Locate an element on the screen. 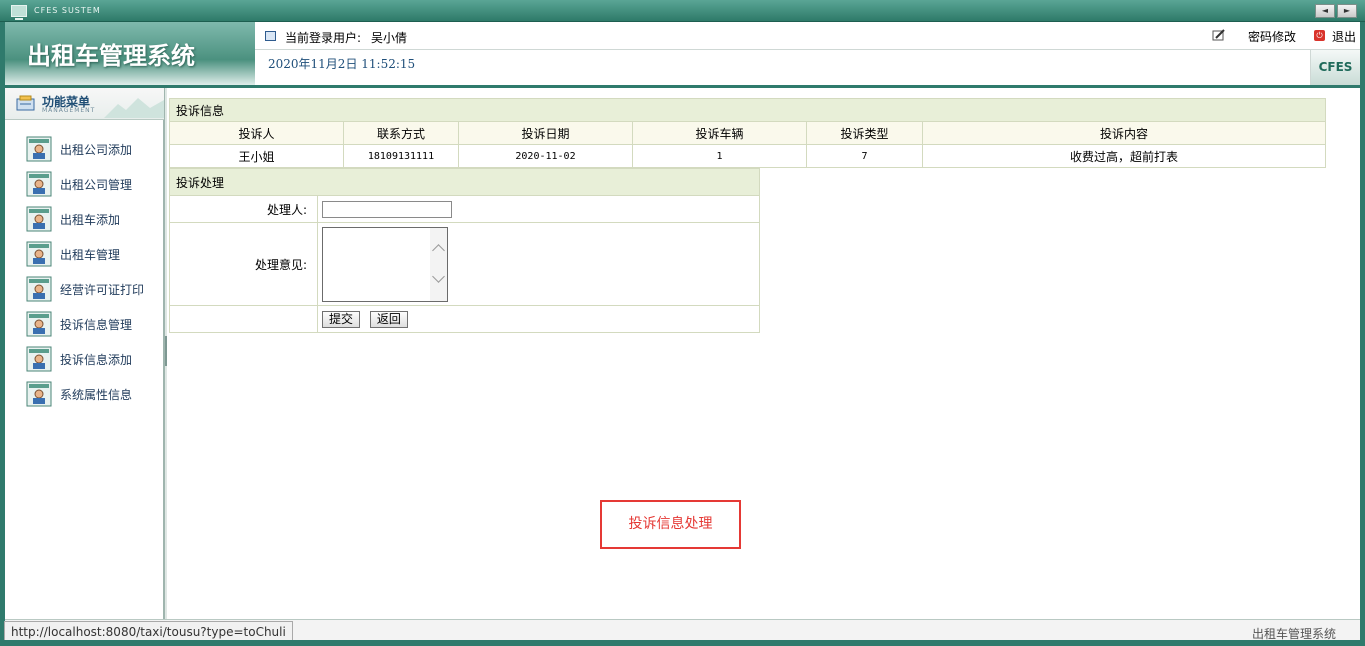  complaint-info-title: 投诉信息 is located at coordinates (747, 110).